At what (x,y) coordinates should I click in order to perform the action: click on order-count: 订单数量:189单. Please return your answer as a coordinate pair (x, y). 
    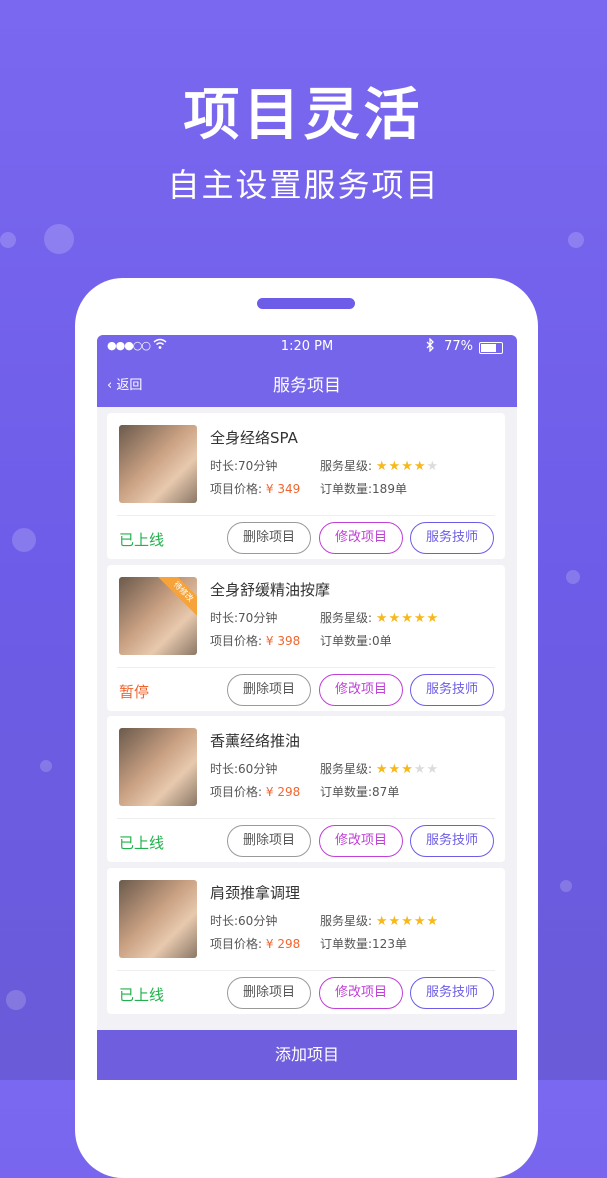
    Looking at the image, I should click on (363, 489).